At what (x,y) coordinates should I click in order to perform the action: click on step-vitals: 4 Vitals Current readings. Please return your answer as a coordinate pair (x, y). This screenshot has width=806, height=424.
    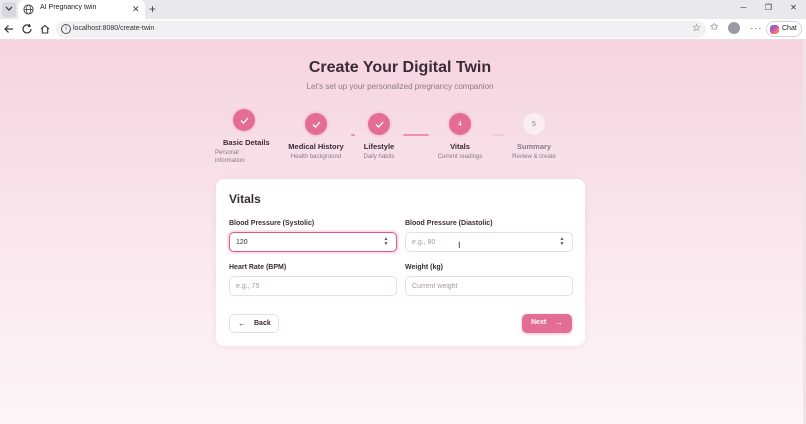
    Looking at the image, I should click on (460, 137).